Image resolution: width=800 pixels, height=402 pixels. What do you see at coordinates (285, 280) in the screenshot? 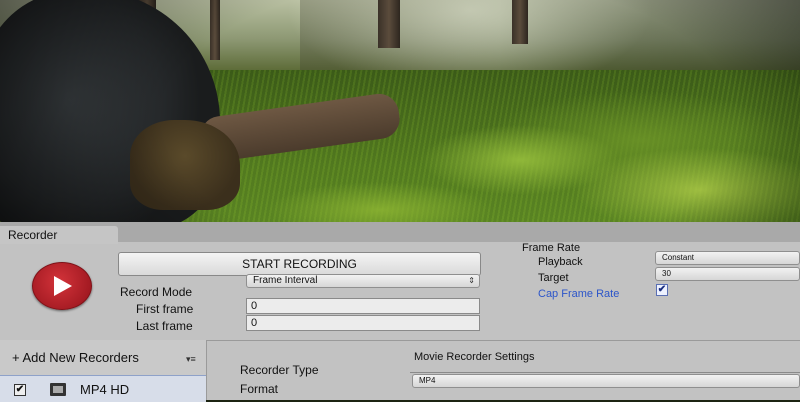
I see `record-mode-value: Frame Interval` at bounding box center [285, 280].